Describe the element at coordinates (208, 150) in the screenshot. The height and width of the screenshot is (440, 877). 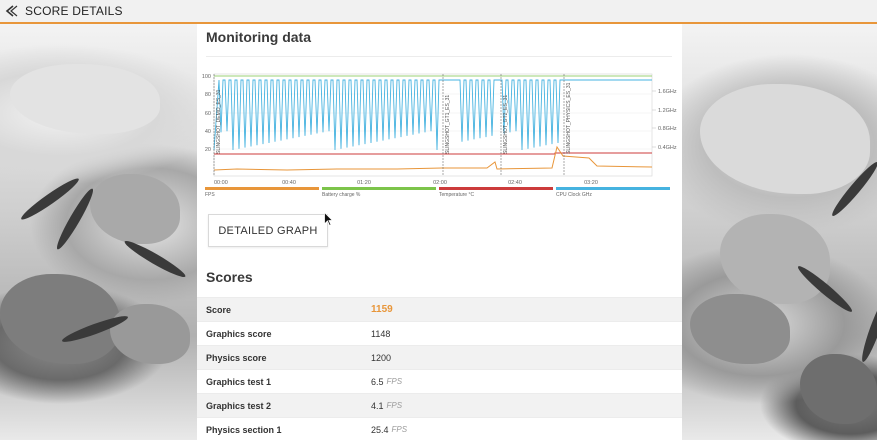
I see `y-tick-label: 20` at that location.